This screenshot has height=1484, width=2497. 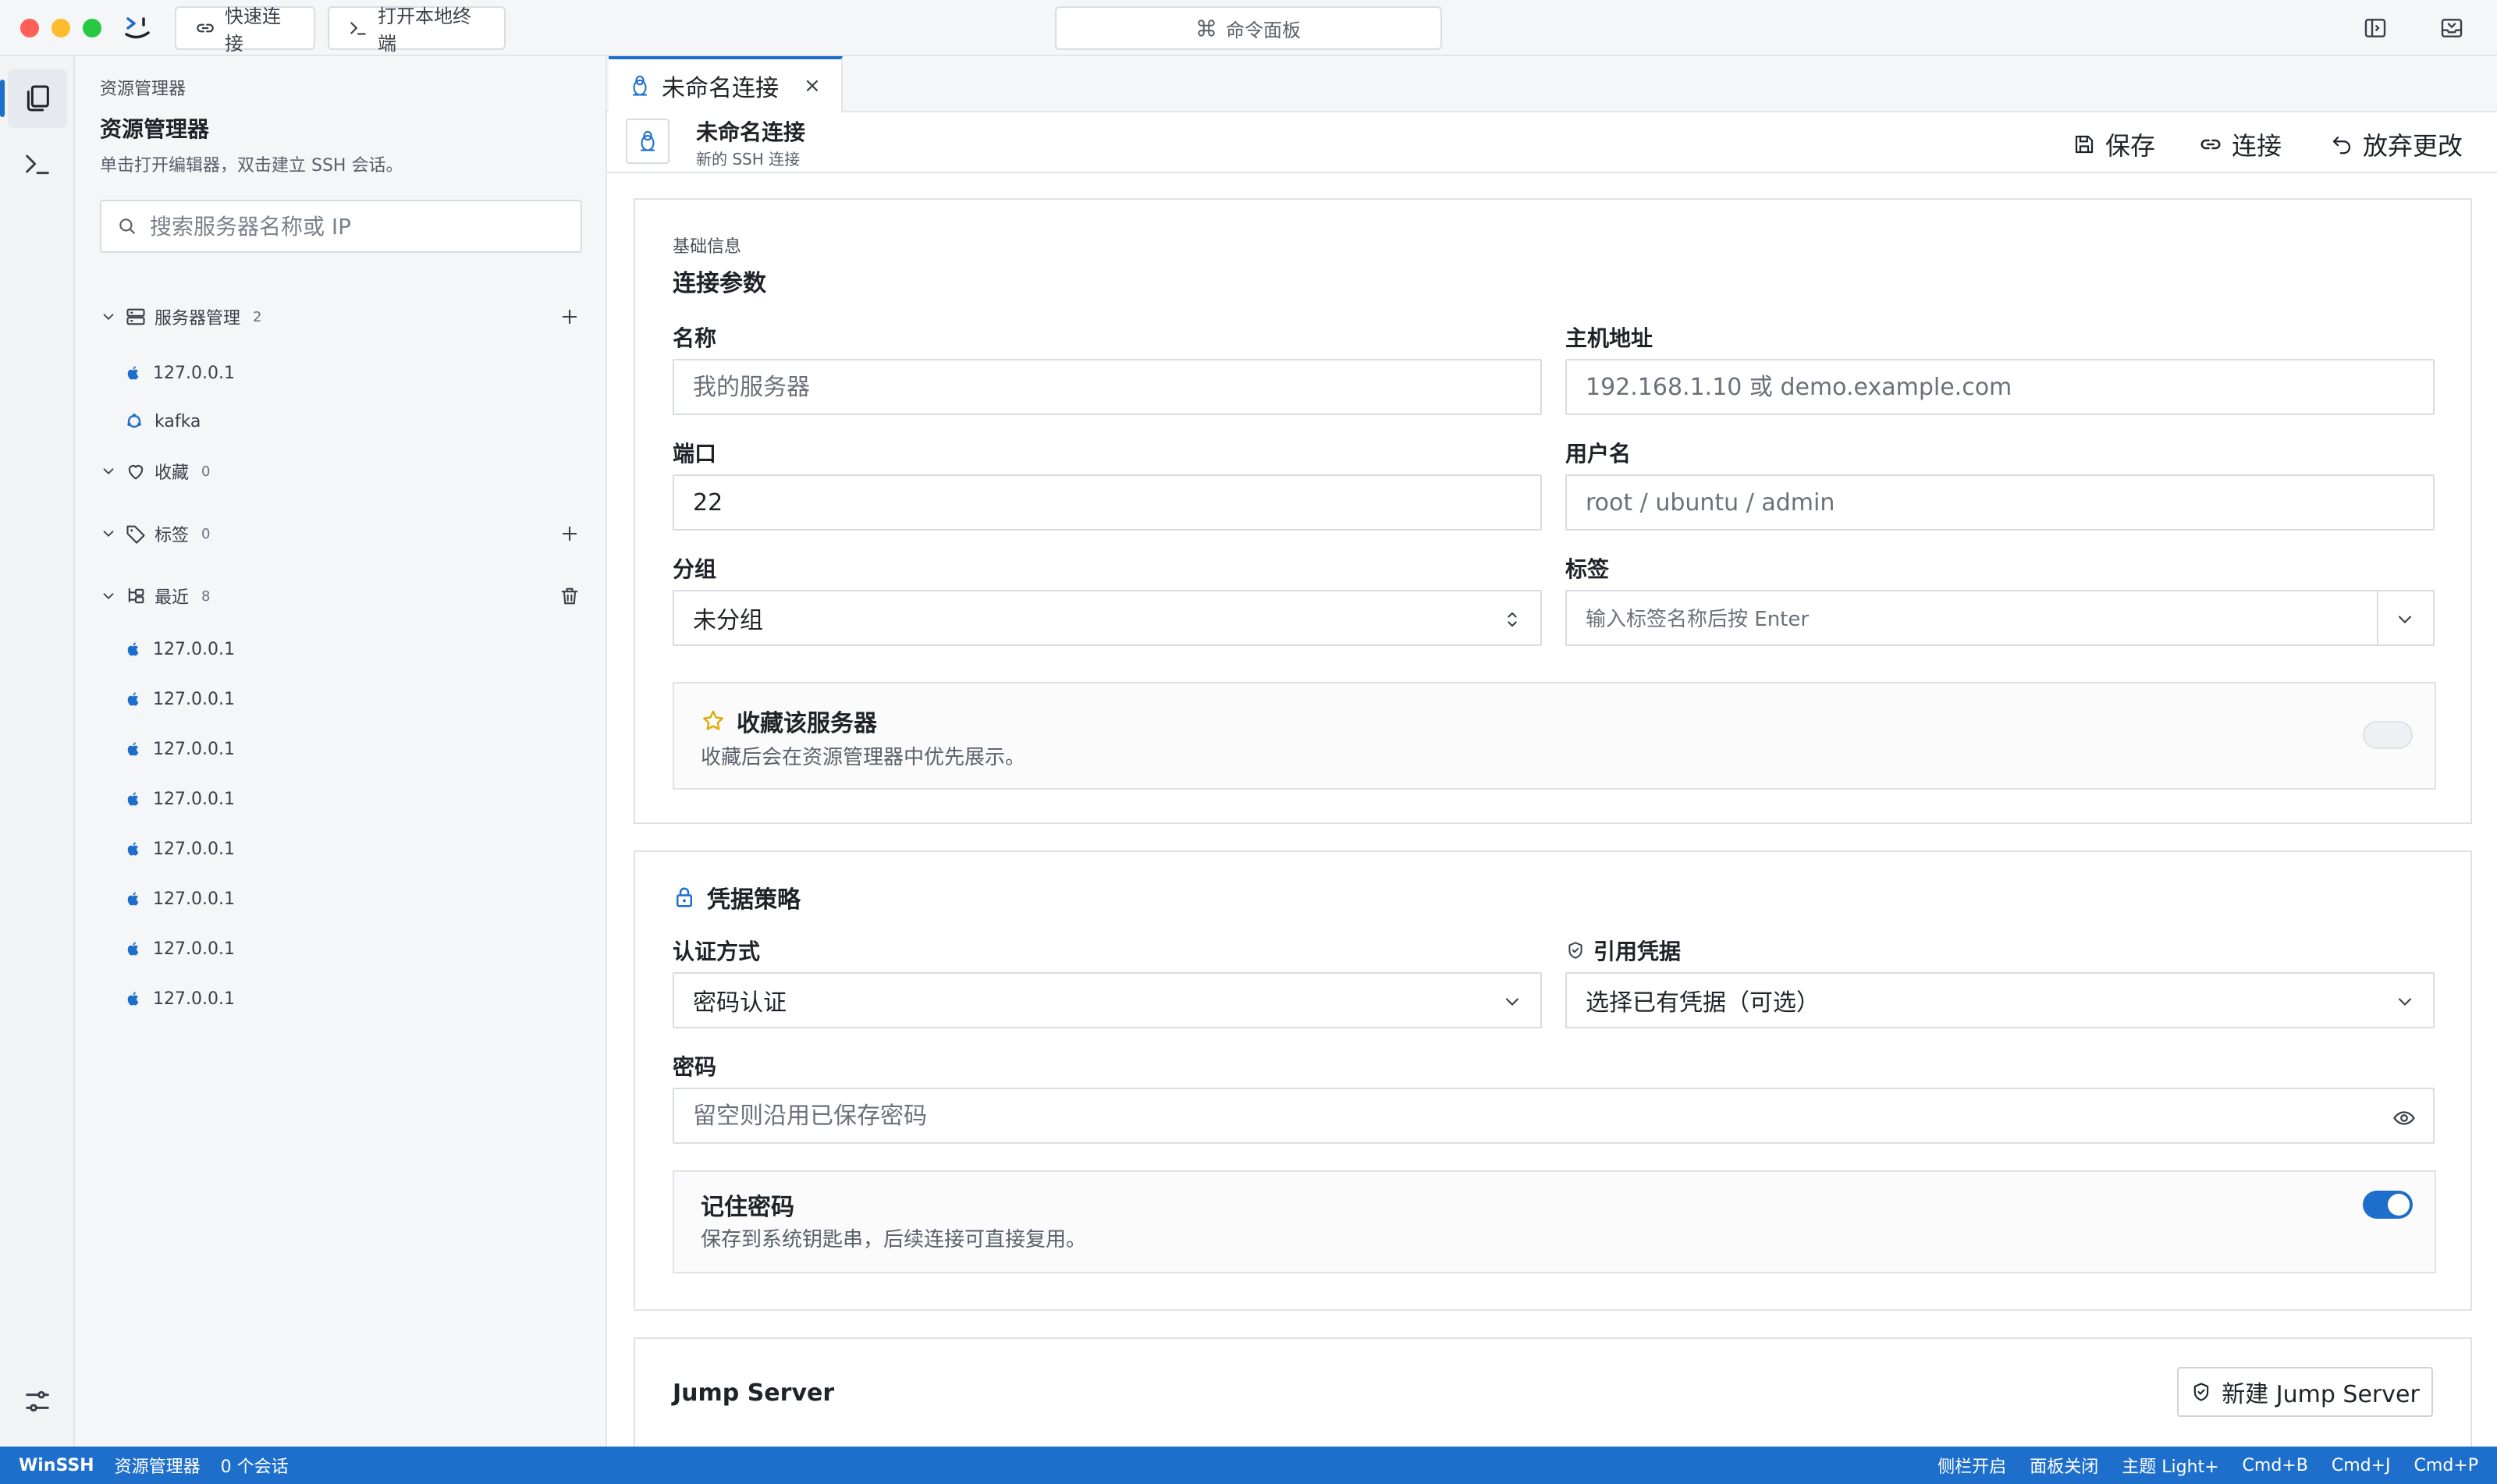 What do you see at coordinates (726, 84) in the screenshot?
I see `tab-unnamed-connection: 未命名连接 ×` at bounding box center [726, 84].